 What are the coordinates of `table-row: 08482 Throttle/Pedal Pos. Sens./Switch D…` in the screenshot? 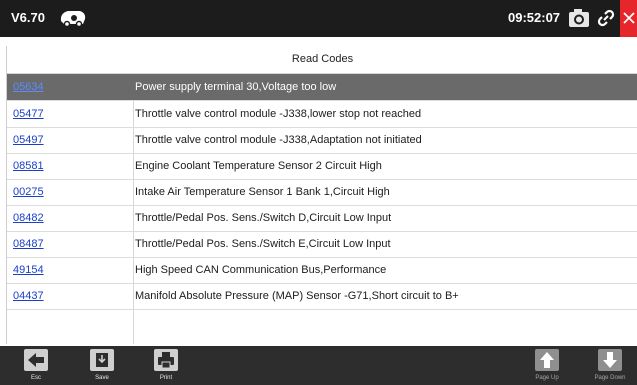 It's located at (322, 218).